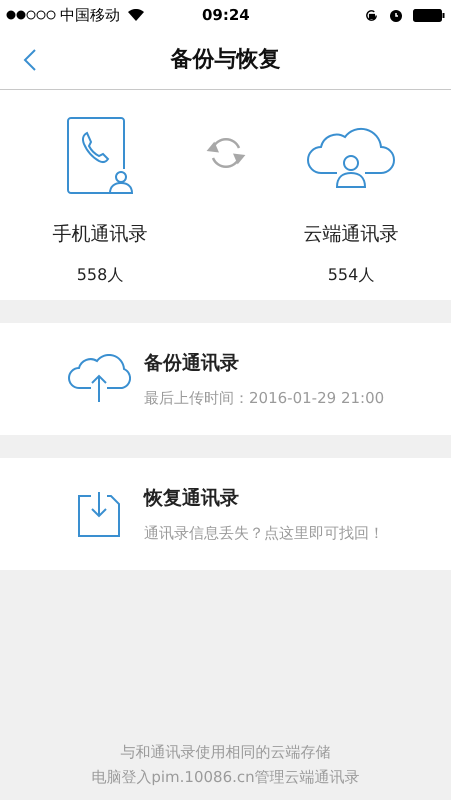  Describe the element at coordinates (100, 156) in the screenshot. I see `phone-contact-icon` at that location.